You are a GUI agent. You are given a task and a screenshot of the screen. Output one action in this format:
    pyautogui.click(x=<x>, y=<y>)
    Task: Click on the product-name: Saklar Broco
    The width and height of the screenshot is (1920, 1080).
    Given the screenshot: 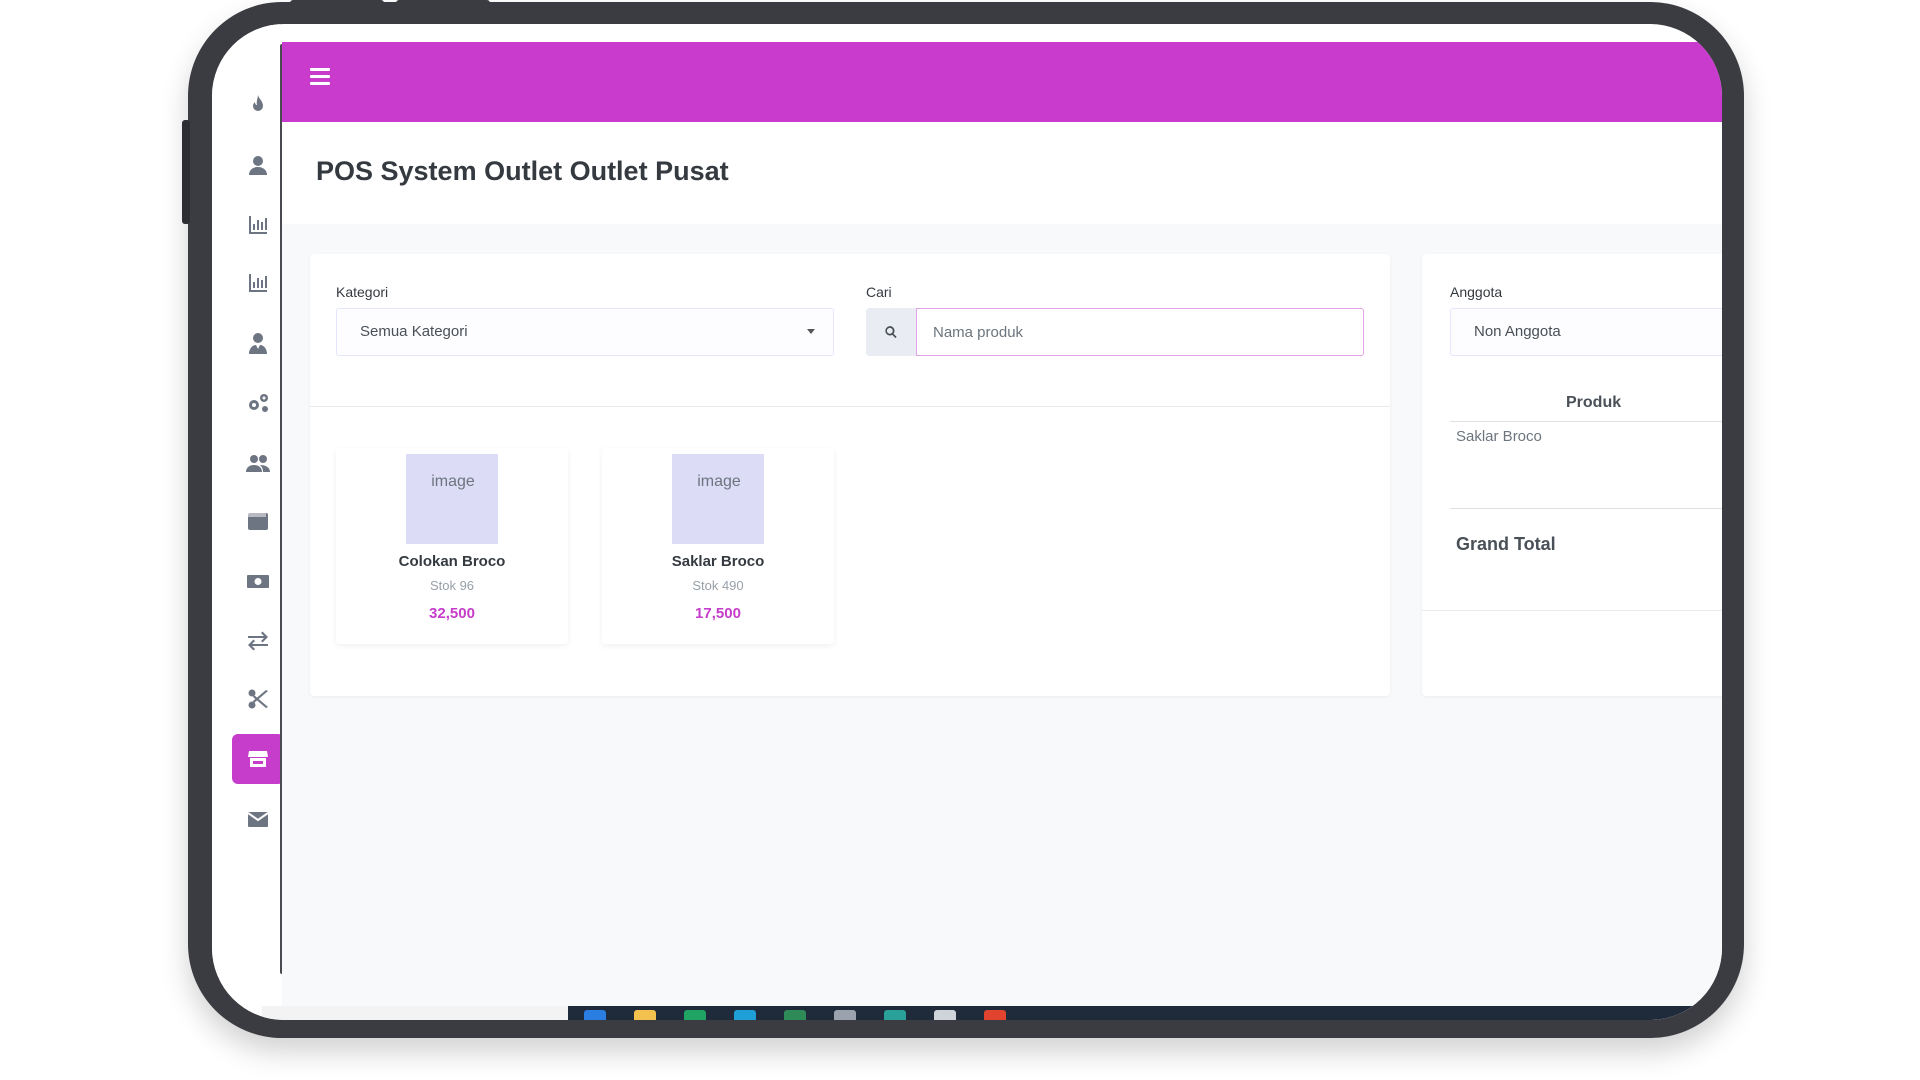 What is the action you would take?
    pyautogui.click(x=718, y=561)
    